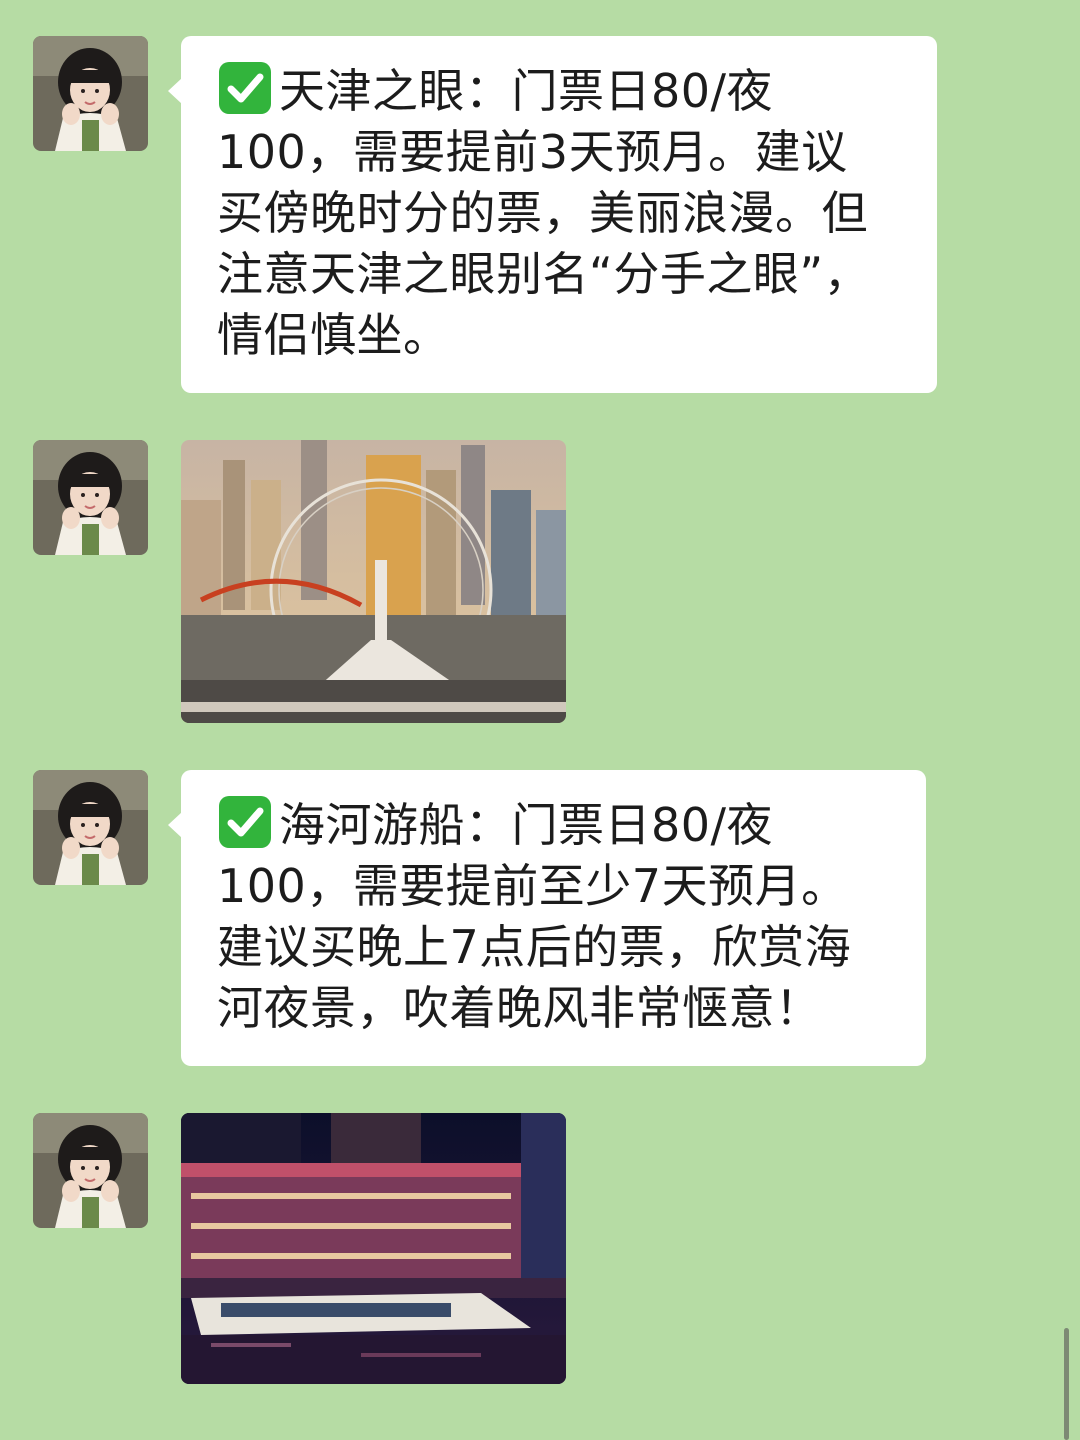 The height and width of the screenshot is (1440, 1080). I want to click on haihe-cruise-photo, so click(373, 1248).